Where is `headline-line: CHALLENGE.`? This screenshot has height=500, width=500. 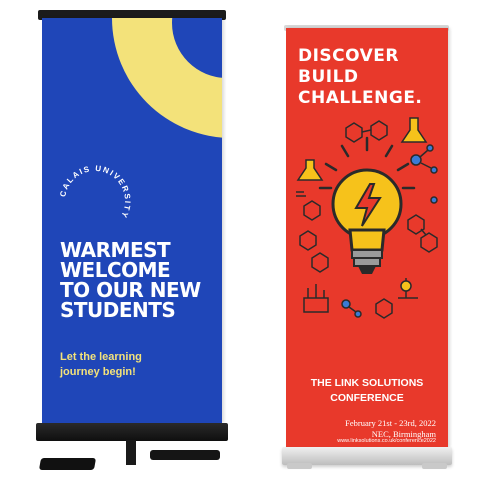
headline-line: CHALLENGE. is located at coordinates (360, 98).